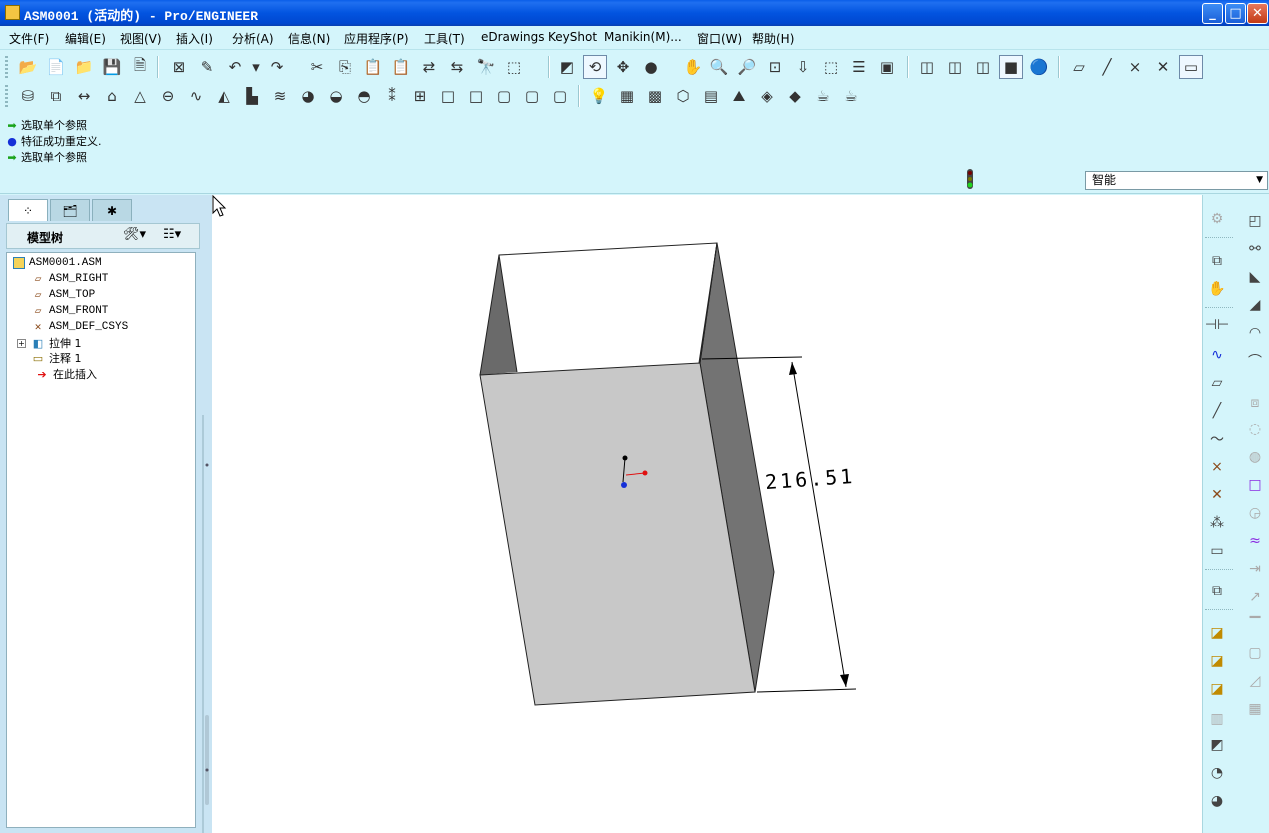 The height and width of the screenshot is (833, 1269). What do you see at coordinates (376, 38) in the screenshot?
I see `menu-applications: 应用程序(P)` at bounding box center [376, 38].